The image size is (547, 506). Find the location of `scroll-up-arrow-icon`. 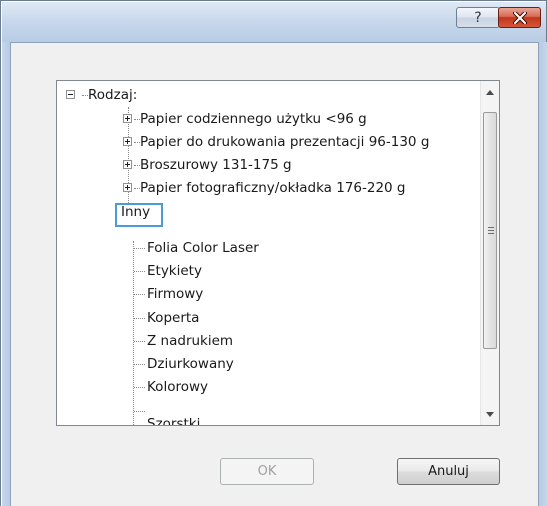

scroll-up-arrow-icon is located at coordinates (490, 92).